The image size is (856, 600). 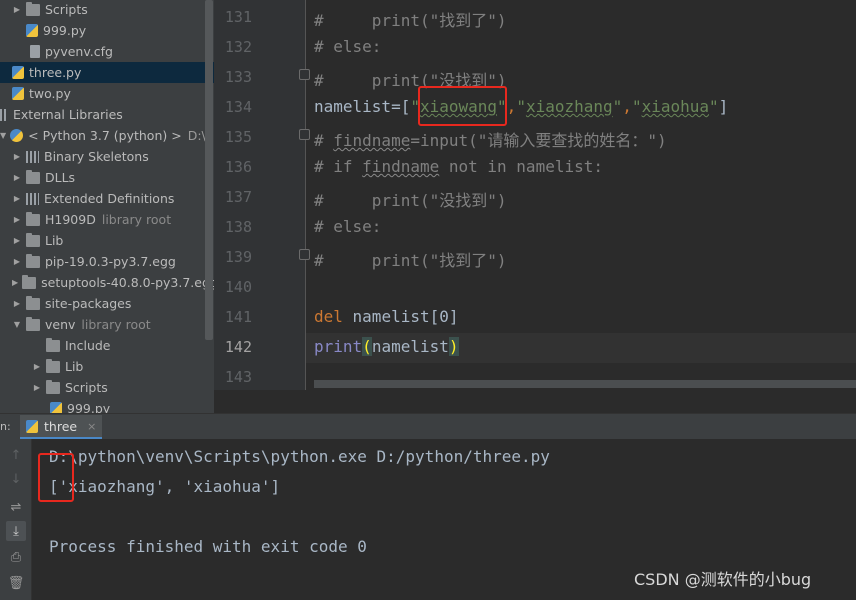 What do you see at coordinates (107, 135) in the screenshot?
I see `tree-item-python-sdk: ▼ < Python 3.7 (python) > D:\pyth` at bounding box center [107, 135].